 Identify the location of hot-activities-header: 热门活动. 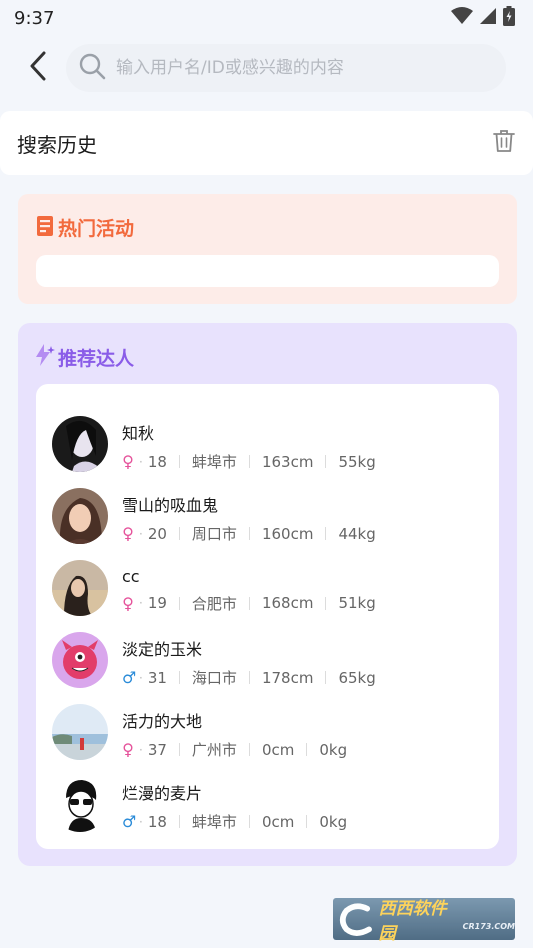
(85, 227).